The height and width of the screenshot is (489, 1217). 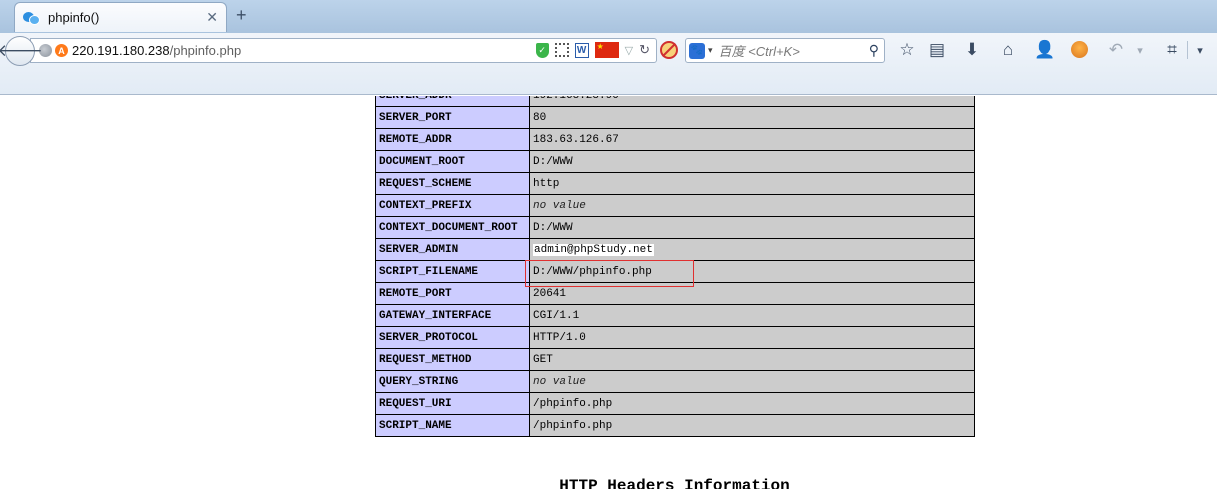 I want to click on table-row: SERVER_ADMIN admin@phpStudy.net, so click(x=675, y=249).